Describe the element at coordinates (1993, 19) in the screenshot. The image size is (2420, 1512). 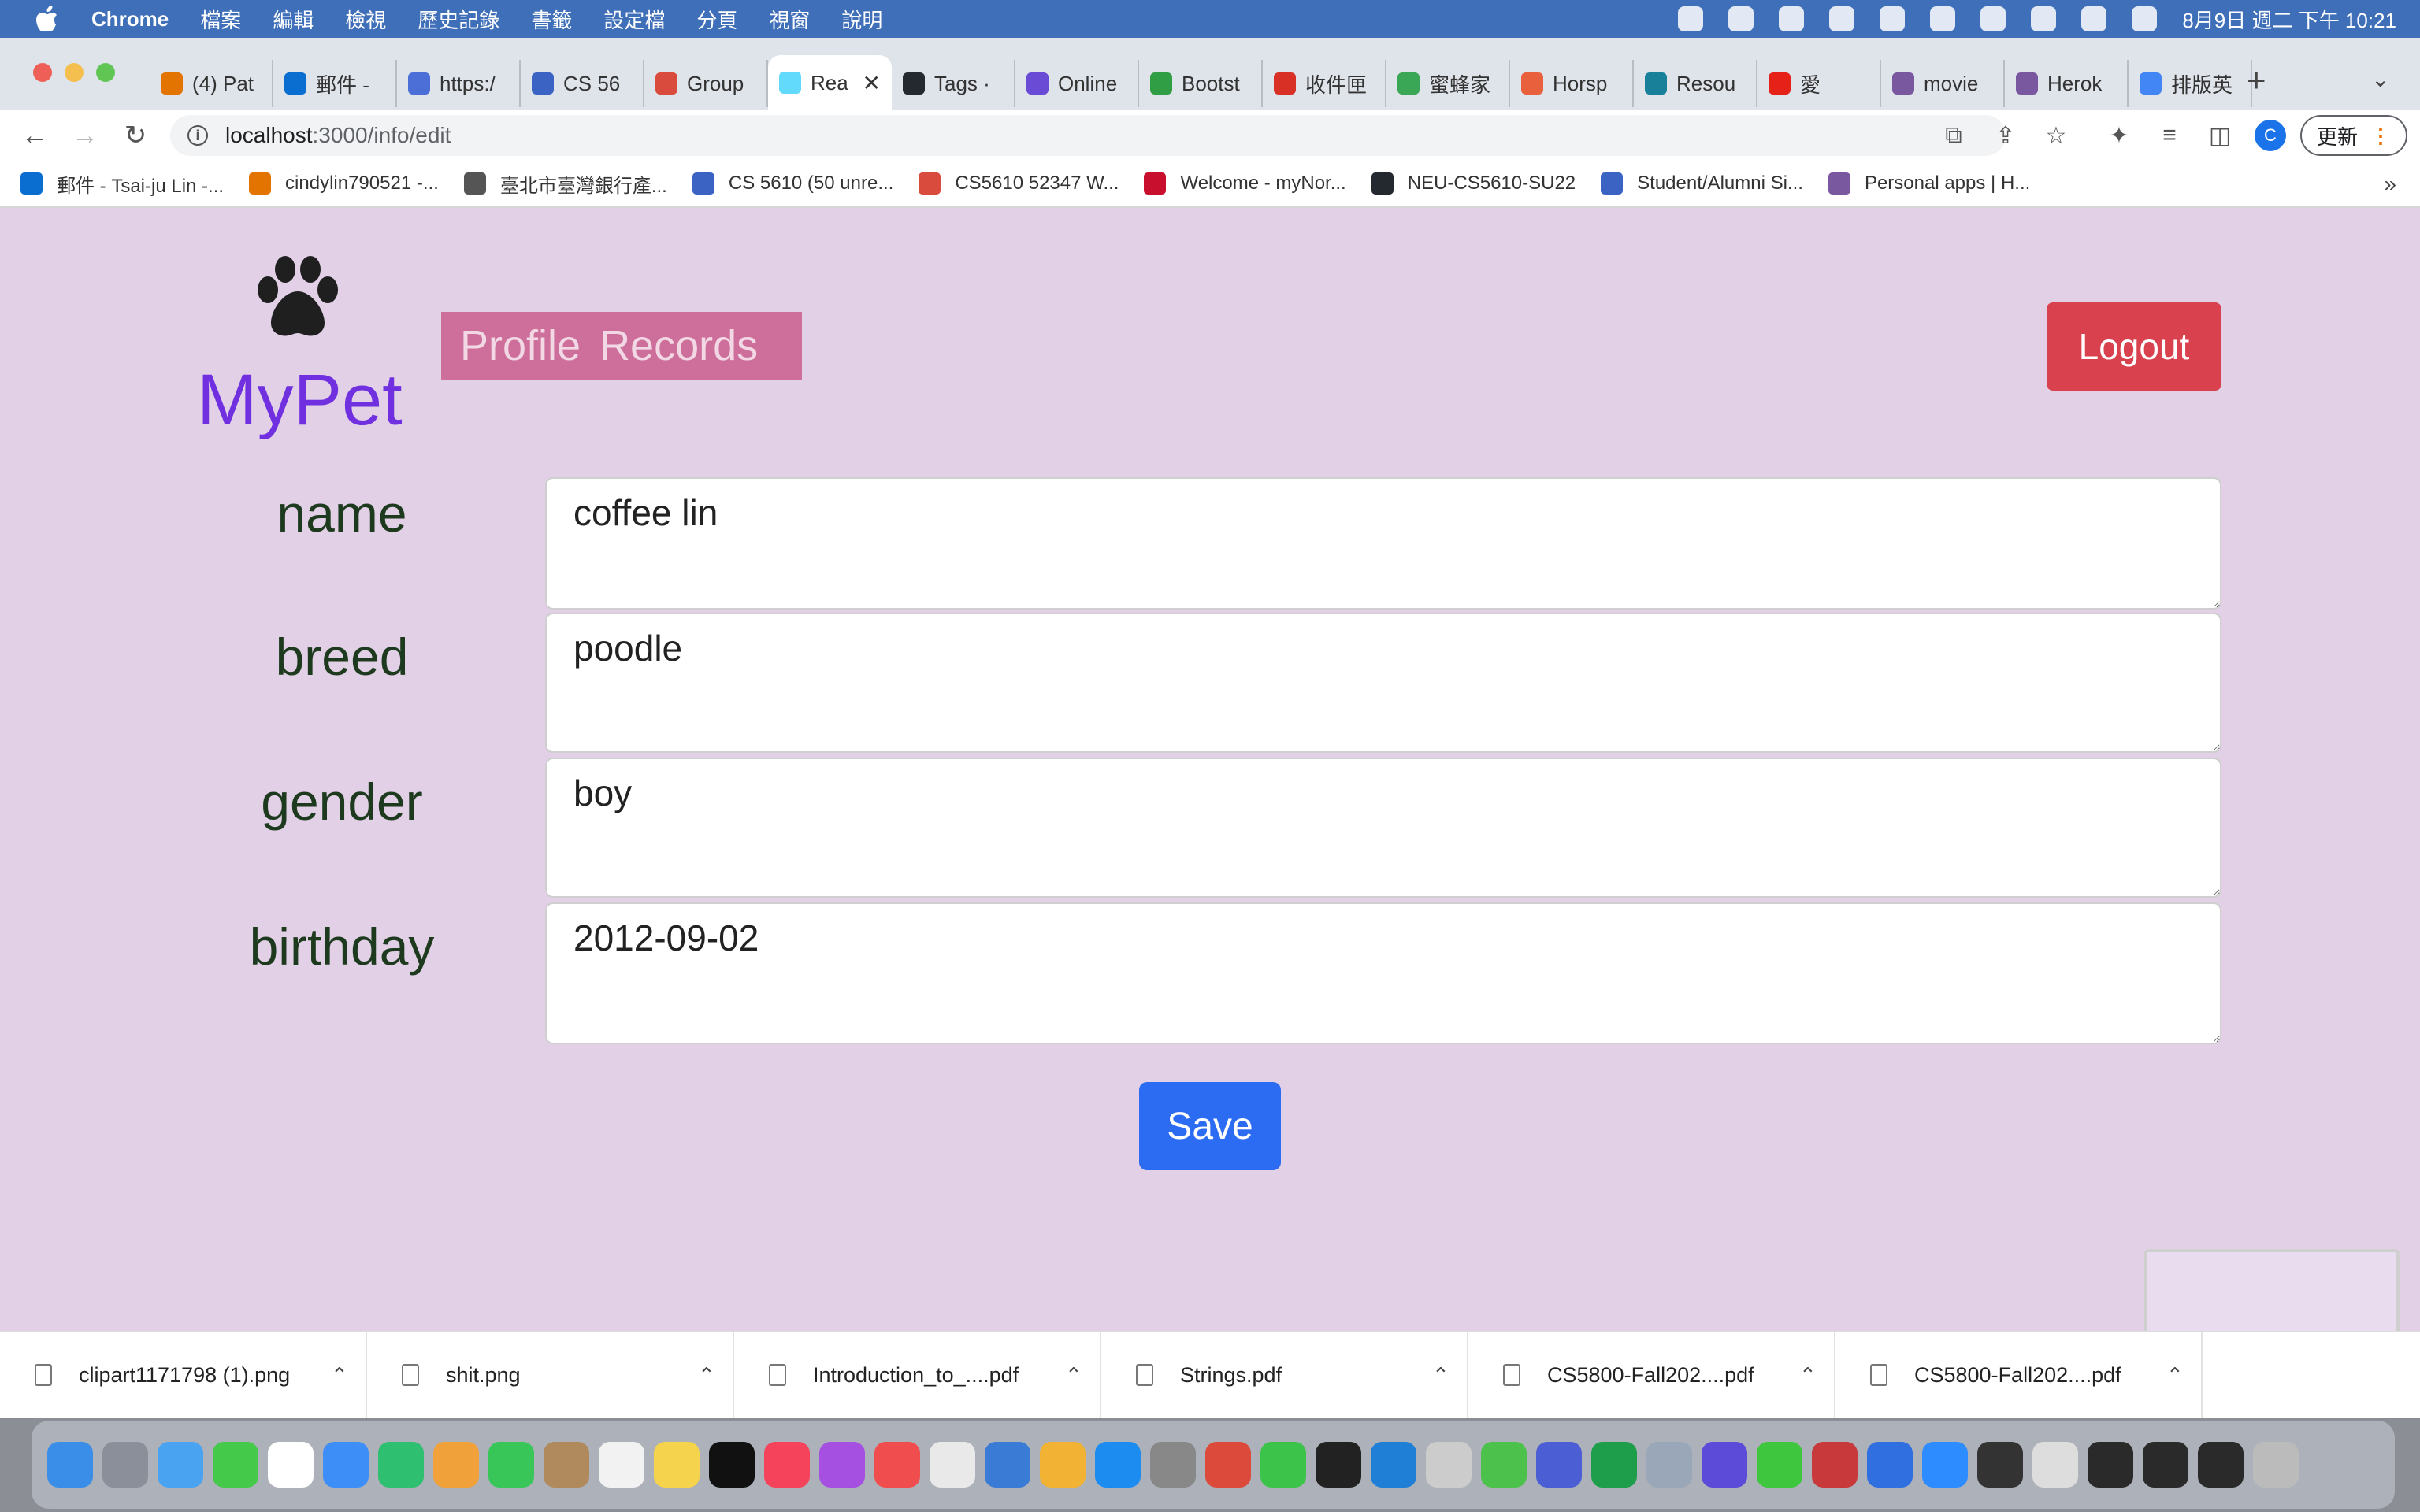
I see `wifi-icon` at that location.